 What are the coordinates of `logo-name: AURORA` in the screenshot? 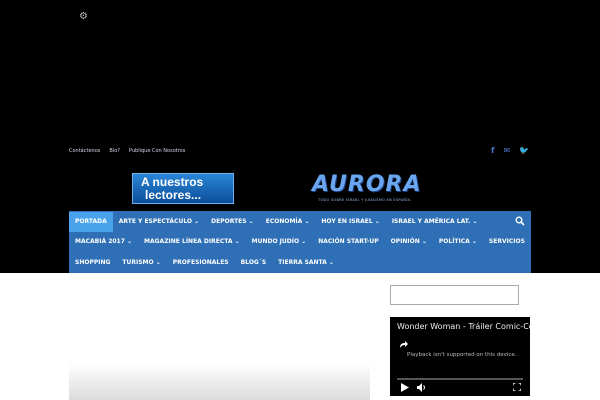 It's located at (367, 184).